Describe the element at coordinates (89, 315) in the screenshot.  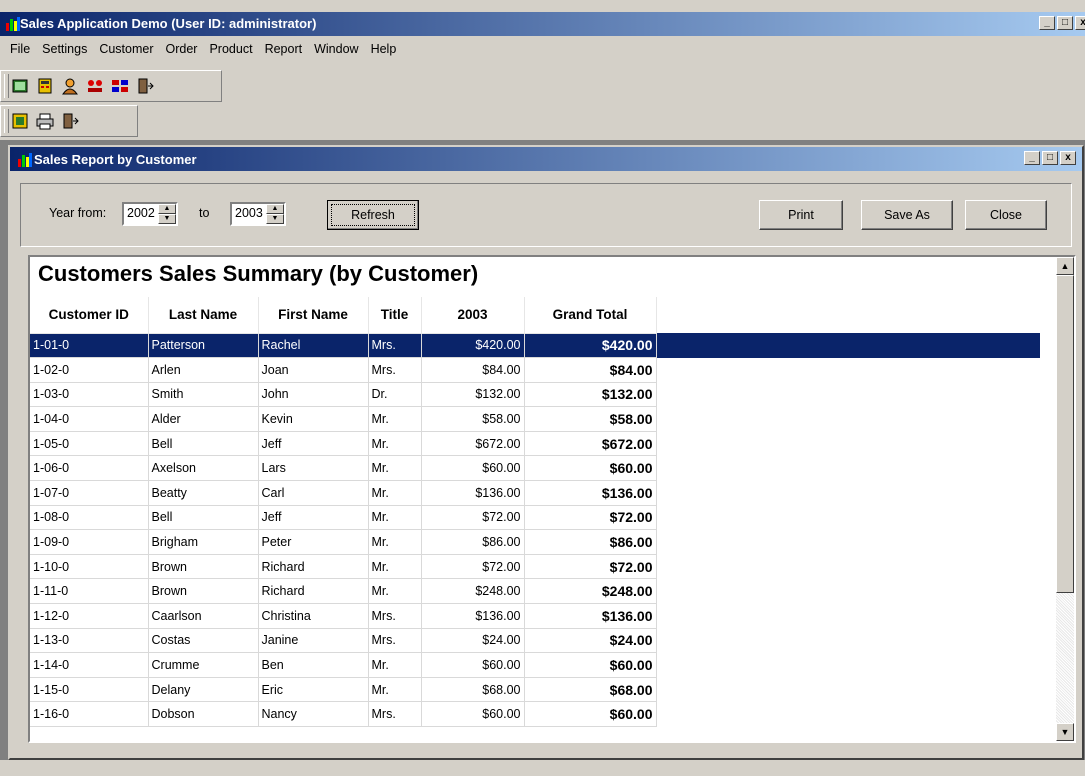
I see `col-customer-id: Customer ID` at that location.